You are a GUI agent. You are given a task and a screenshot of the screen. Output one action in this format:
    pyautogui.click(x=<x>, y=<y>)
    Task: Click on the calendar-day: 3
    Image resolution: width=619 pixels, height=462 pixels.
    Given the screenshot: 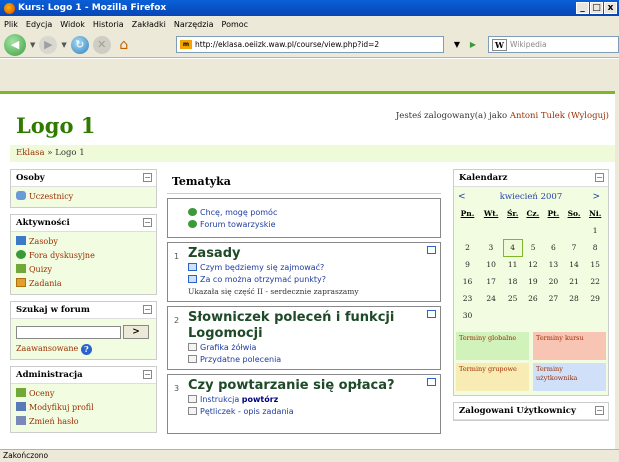 What is the action you would take?
    pyautogui.click(x=491, y=247)
    